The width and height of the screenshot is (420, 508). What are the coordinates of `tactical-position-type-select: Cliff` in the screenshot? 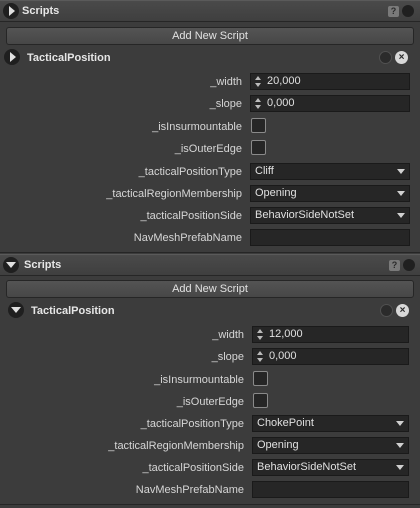 It's located at (330, 171).